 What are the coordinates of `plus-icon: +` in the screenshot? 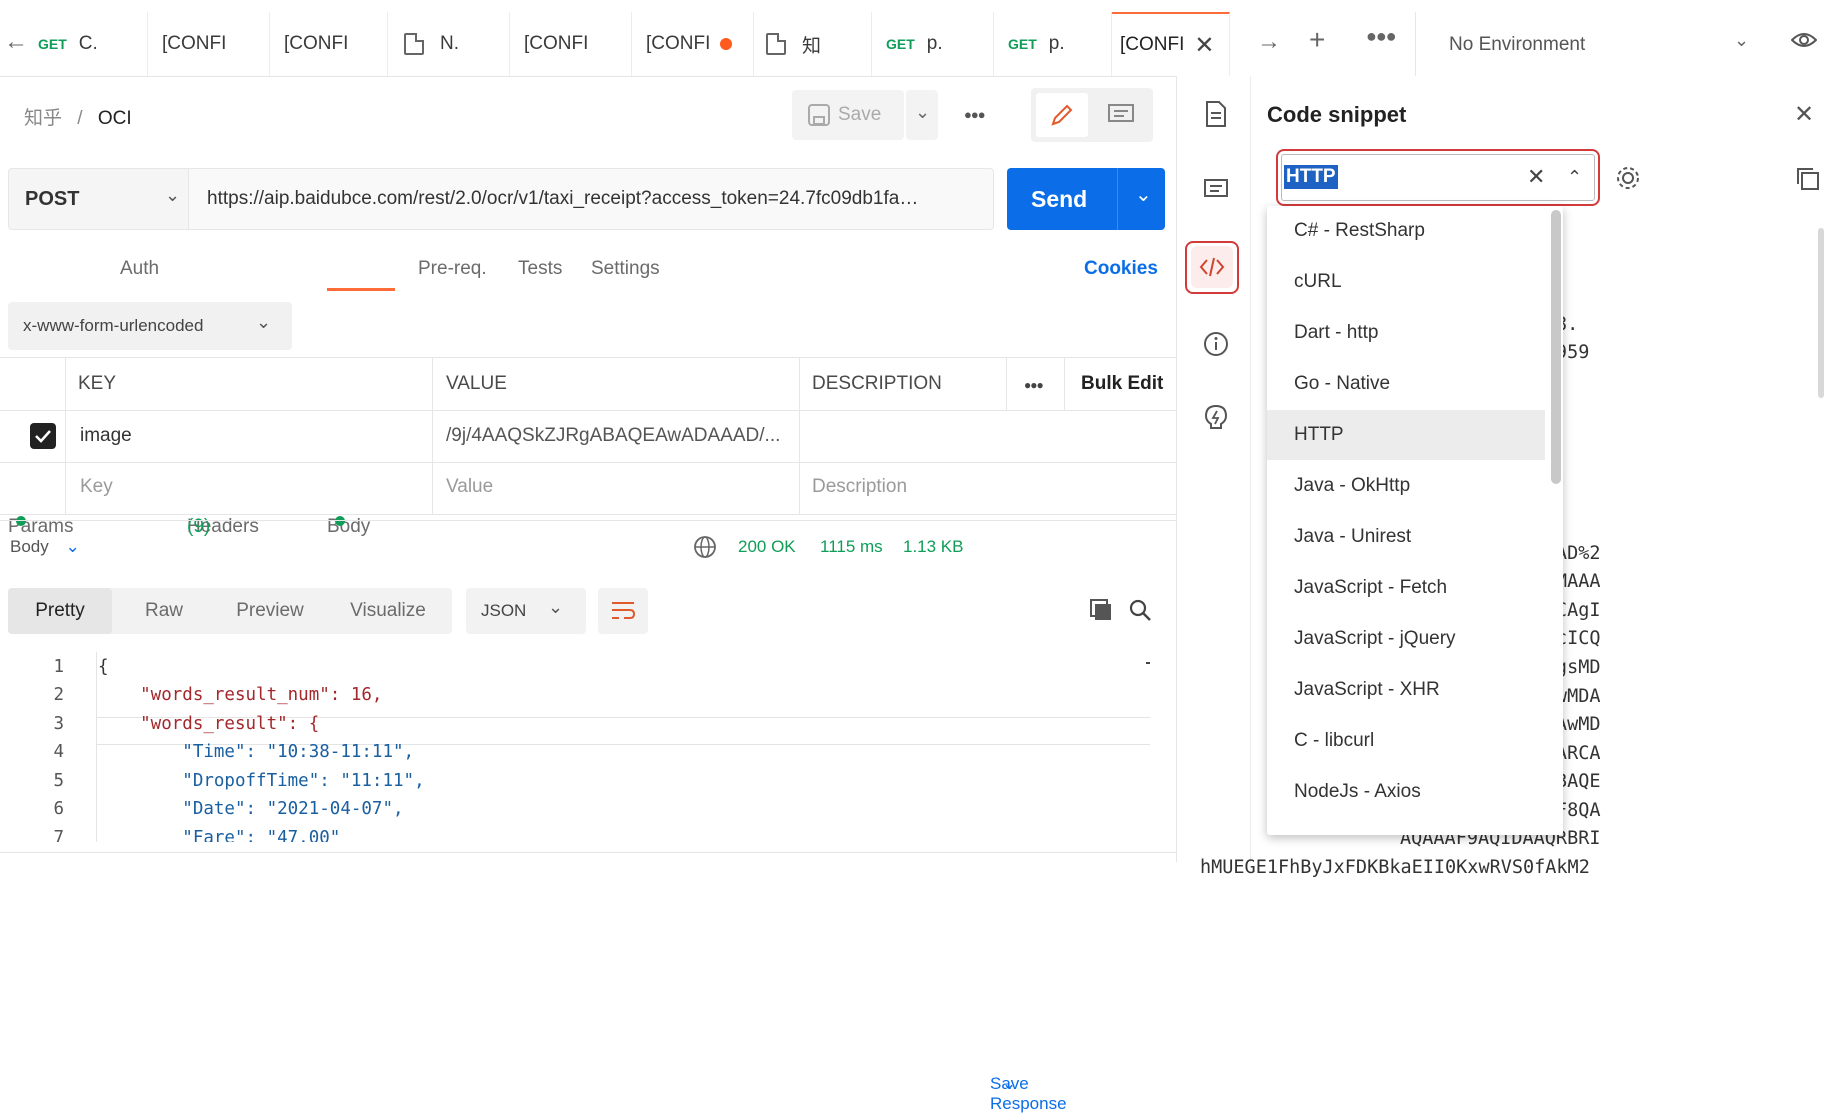 It's located at (1317, 40).